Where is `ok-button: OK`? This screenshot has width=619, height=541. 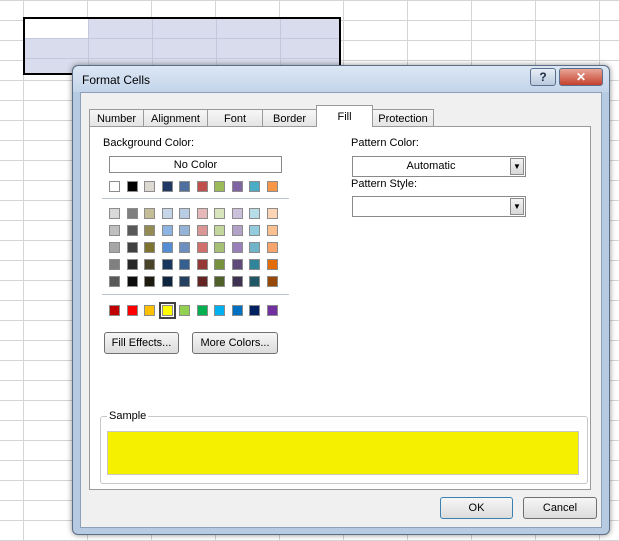 ok-button: OK is located at coordinates (476, 508).